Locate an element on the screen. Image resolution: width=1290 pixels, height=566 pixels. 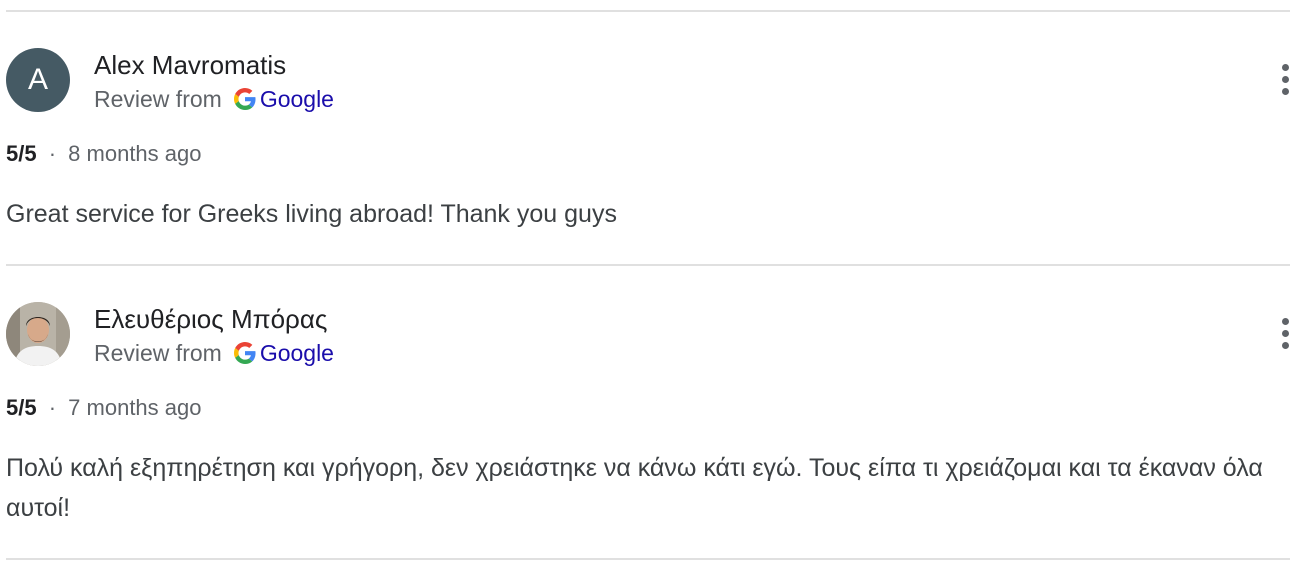
rating-line: 5/5 · 8 months ago is located at coordinates (103, 154).